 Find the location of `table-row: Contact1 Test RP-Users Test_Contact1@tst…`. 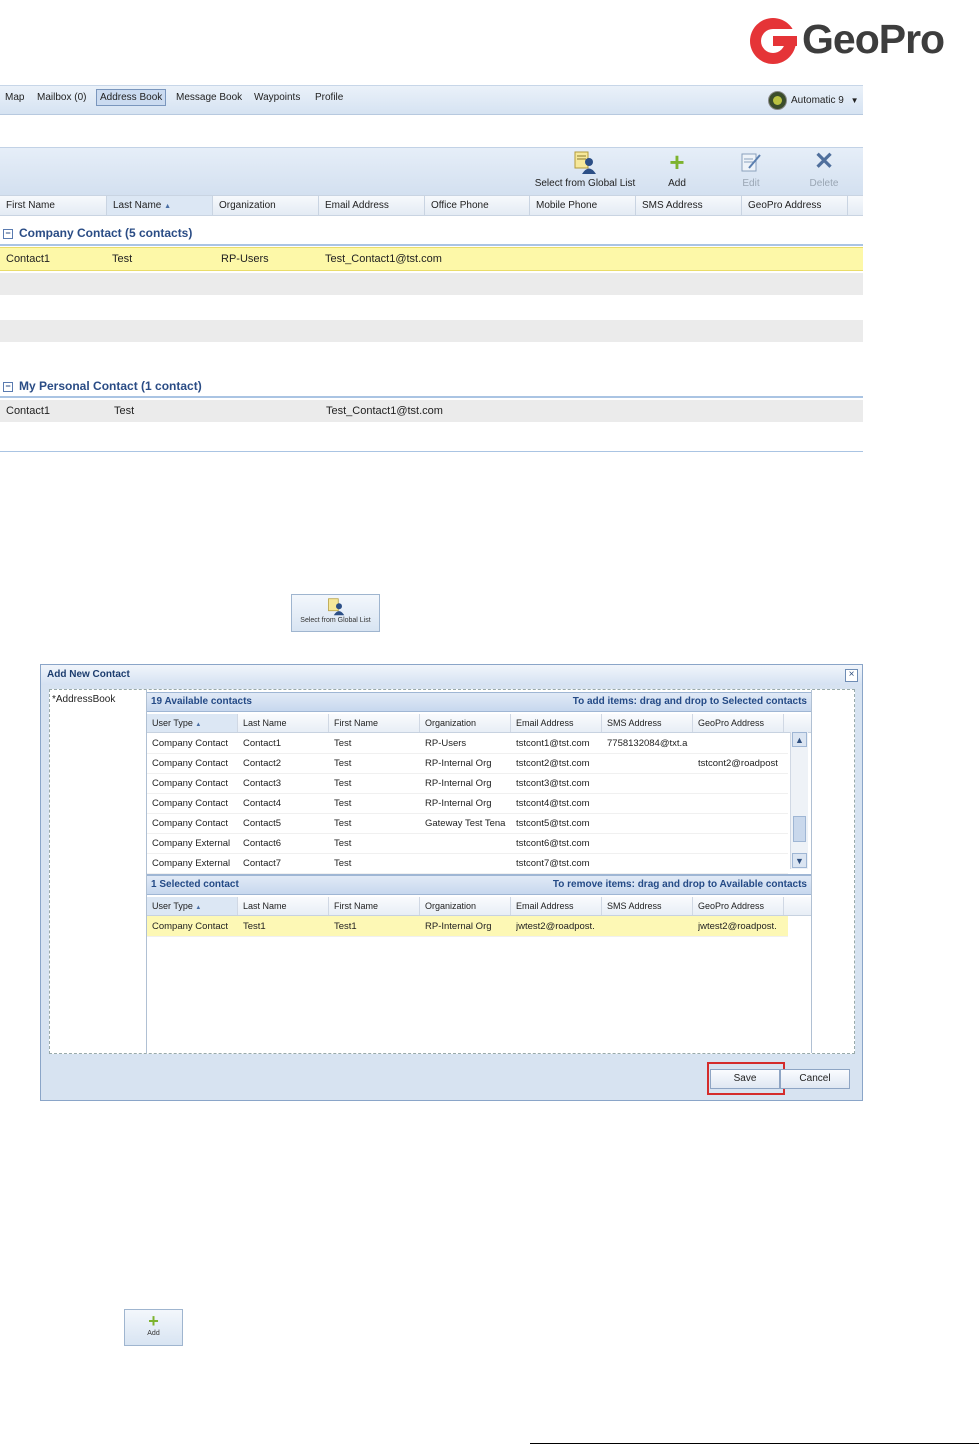

table-row: Contact1 Test RP-Users Test_Contact1@tst… is located at coordinates (431, 259).